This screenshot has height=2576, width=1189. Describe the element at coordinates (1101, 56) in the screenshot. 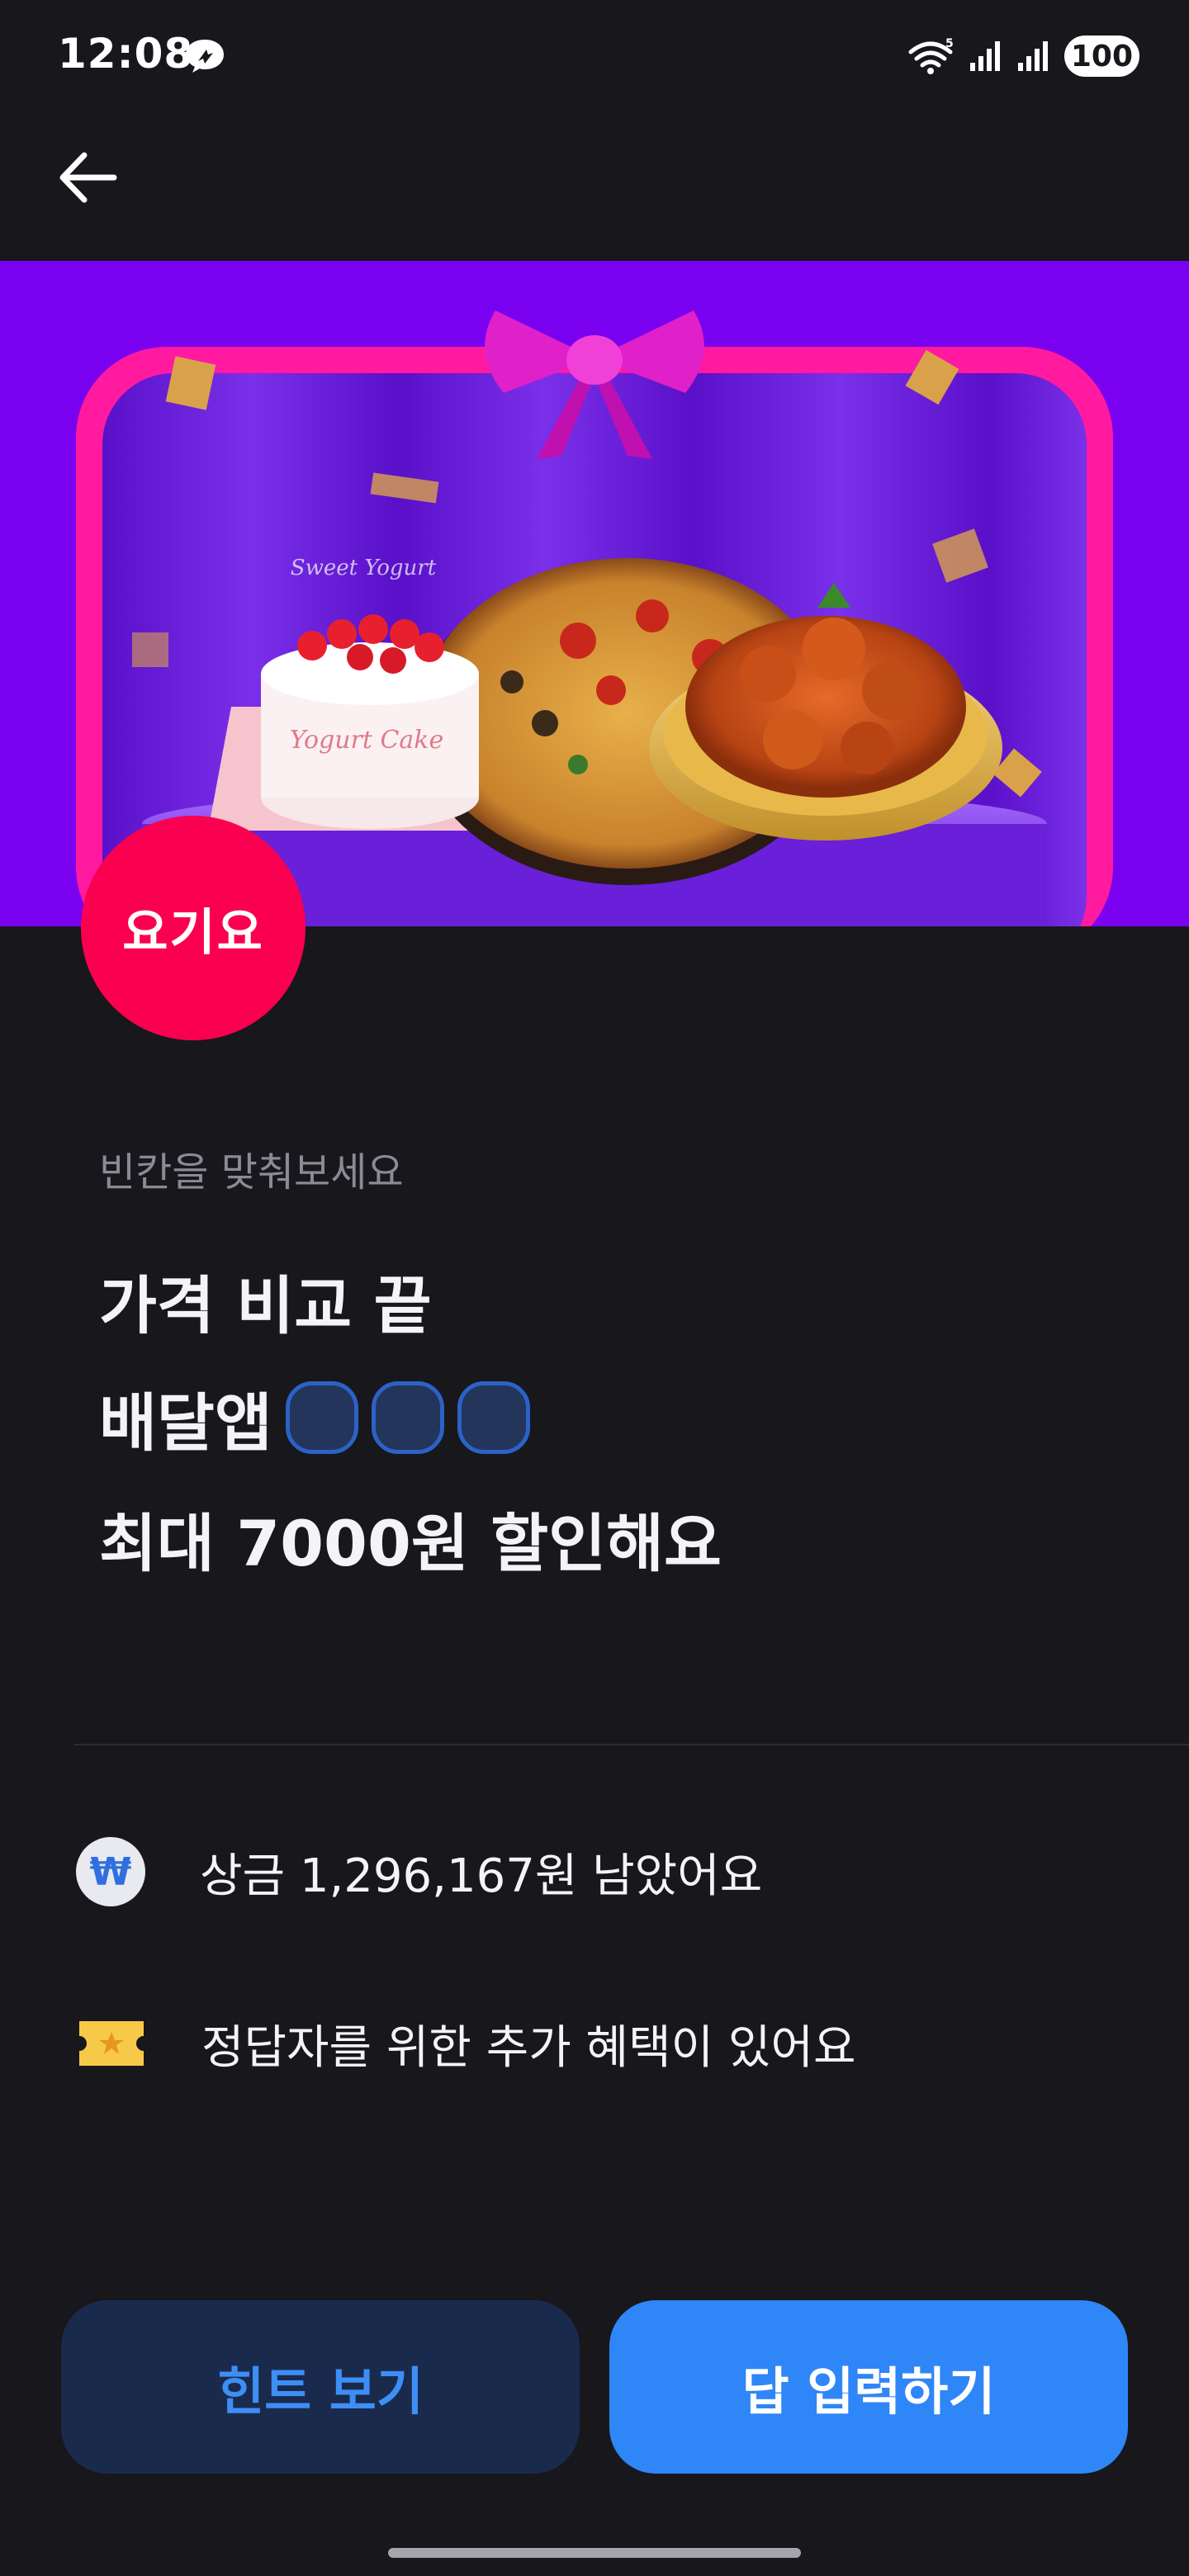

I see `battery-indicator: 100` at that location.